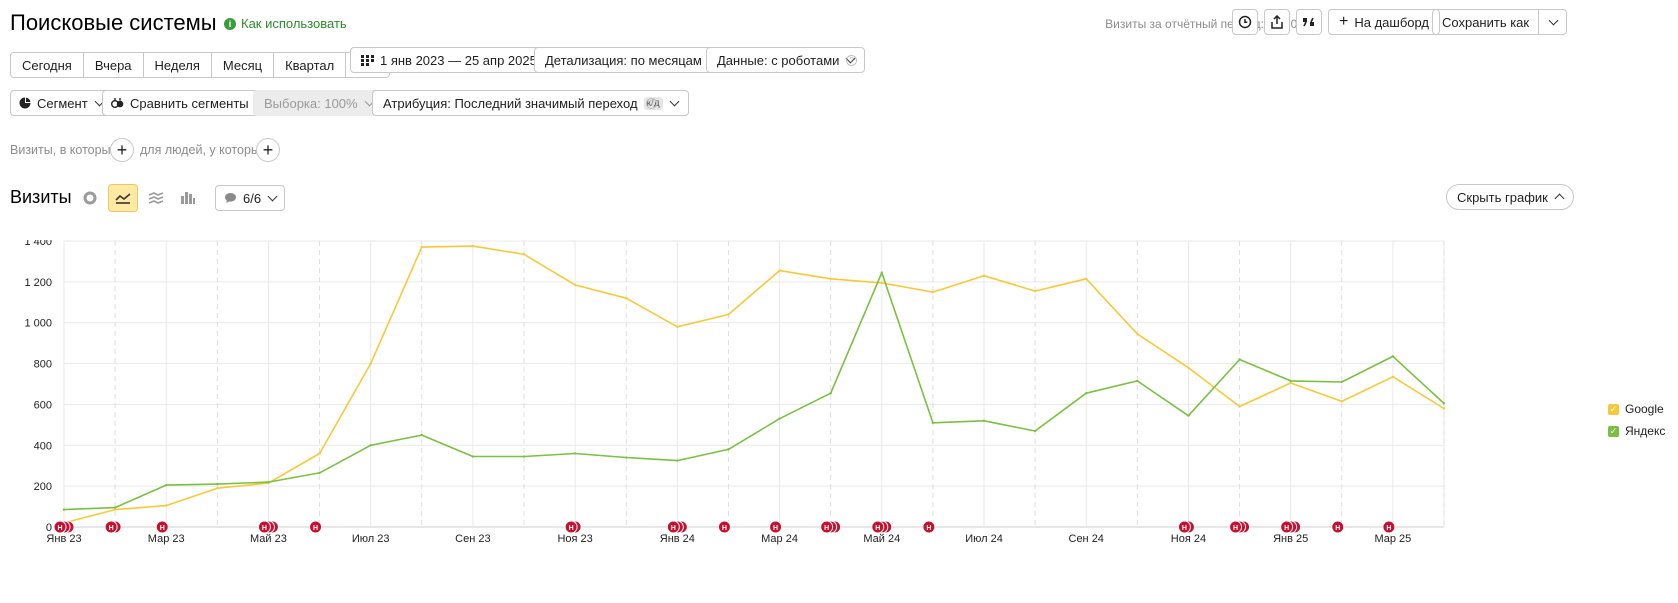  Describe the element at coordinates (61, 103) in the screenshot. I see `segment-dropdown: Сегмент` at that location.